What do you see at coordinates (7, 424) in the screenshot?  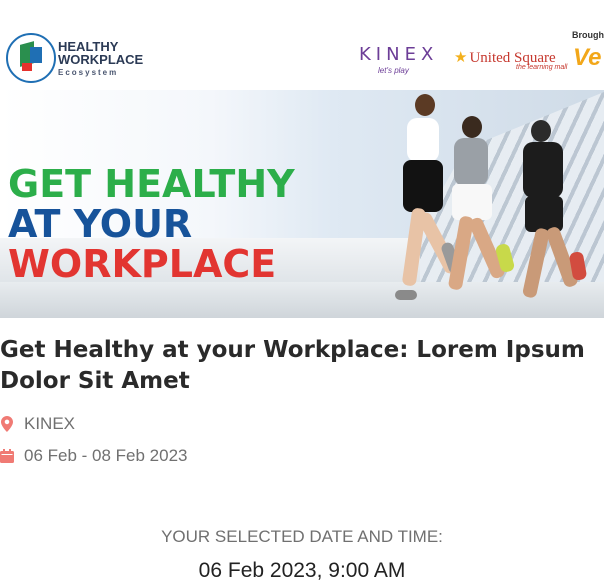 I see `map-pin-icon` at bounding box center [7, 424].